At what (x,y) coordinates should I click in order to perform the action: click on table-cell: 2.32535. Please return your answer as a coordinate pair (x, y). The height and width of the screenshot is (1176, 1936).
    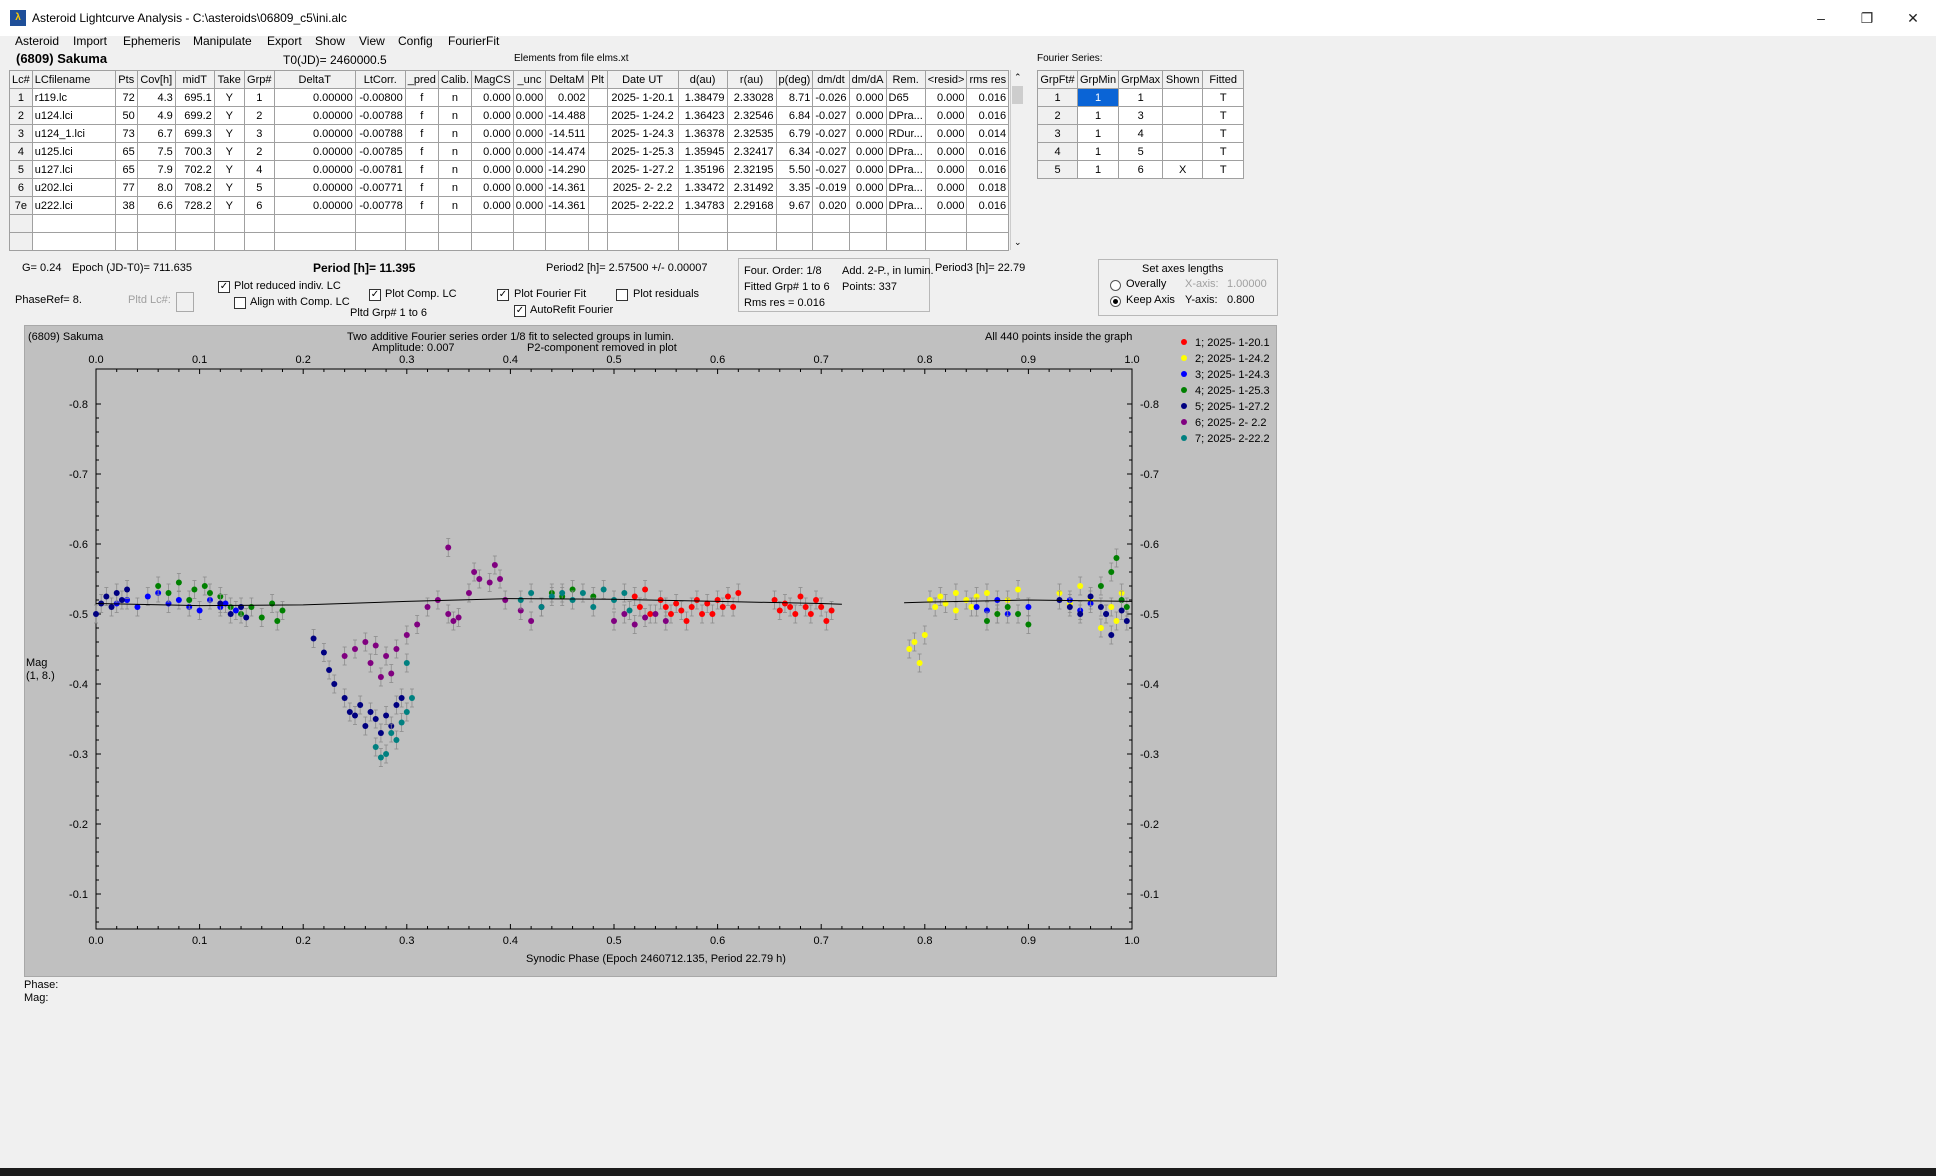
    Looking at the image, I should click on (751, 133).